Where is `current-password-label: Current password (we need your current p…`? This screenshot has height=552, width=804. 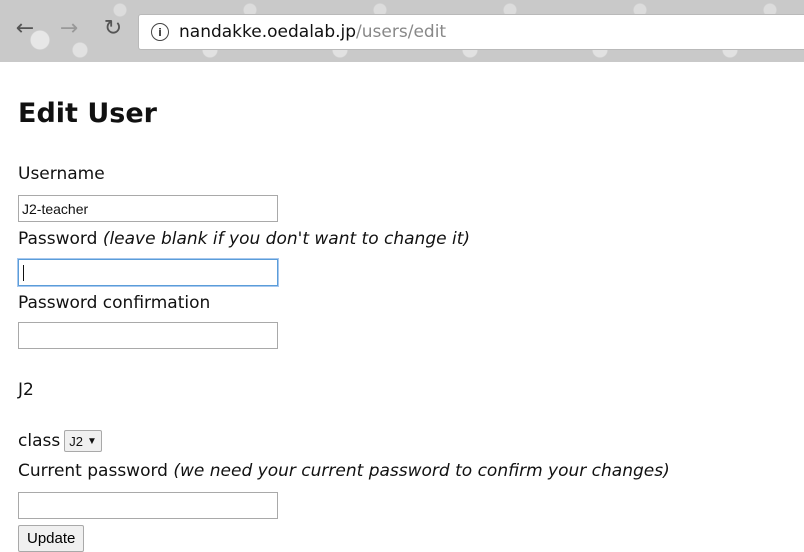
current-password-label: Current password (we need your current p… is located at coordinates (344, 471).